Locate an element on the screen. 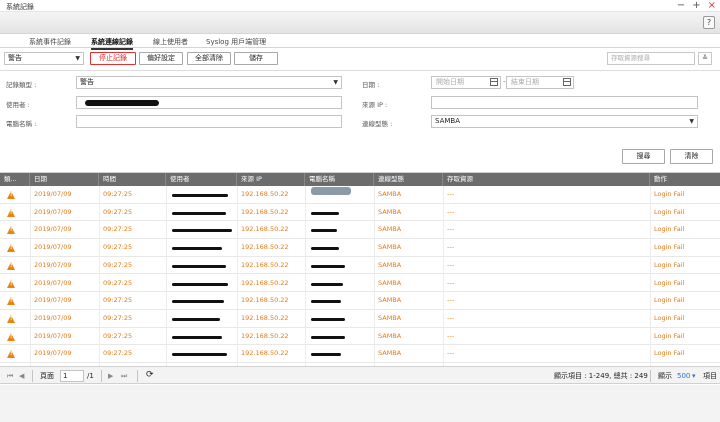  chevron-down-icon: ▾ is located at coordinates (694, 376).